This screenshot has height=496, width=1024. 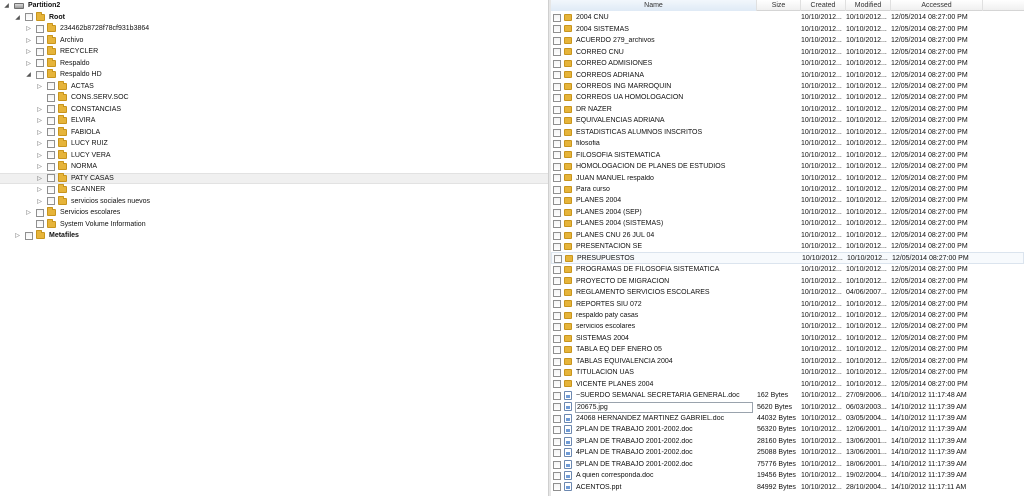 What do you see at coordinates (274, 155) in the screenshot?
I see `tree-item: ▷ LUCY VERA` at bounding box center [274, 155].